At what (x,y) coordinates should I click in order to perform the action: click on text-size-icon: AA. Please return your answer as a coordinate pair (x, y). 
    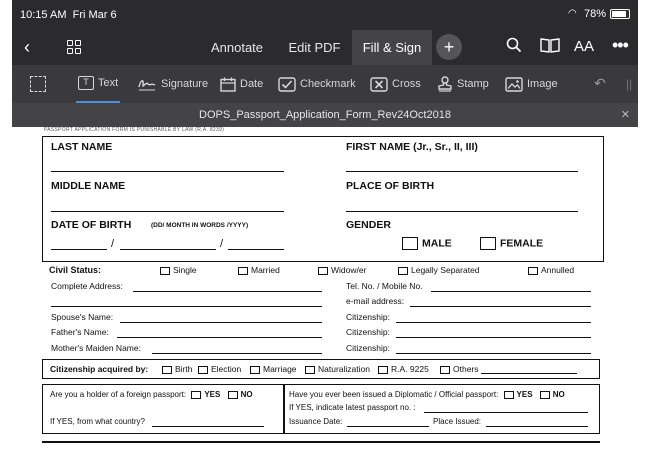
    Looking at the image, I should click on (584, 46).